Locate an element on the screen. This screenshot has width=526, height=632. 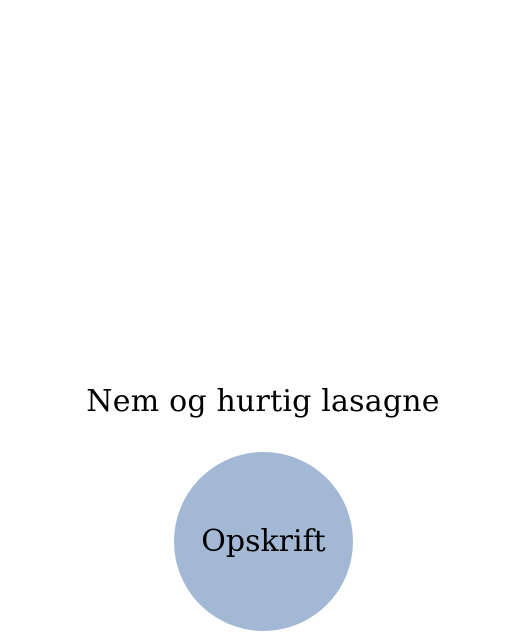
recipe-button-label: Opskrift is located at coordinates (263, 541).